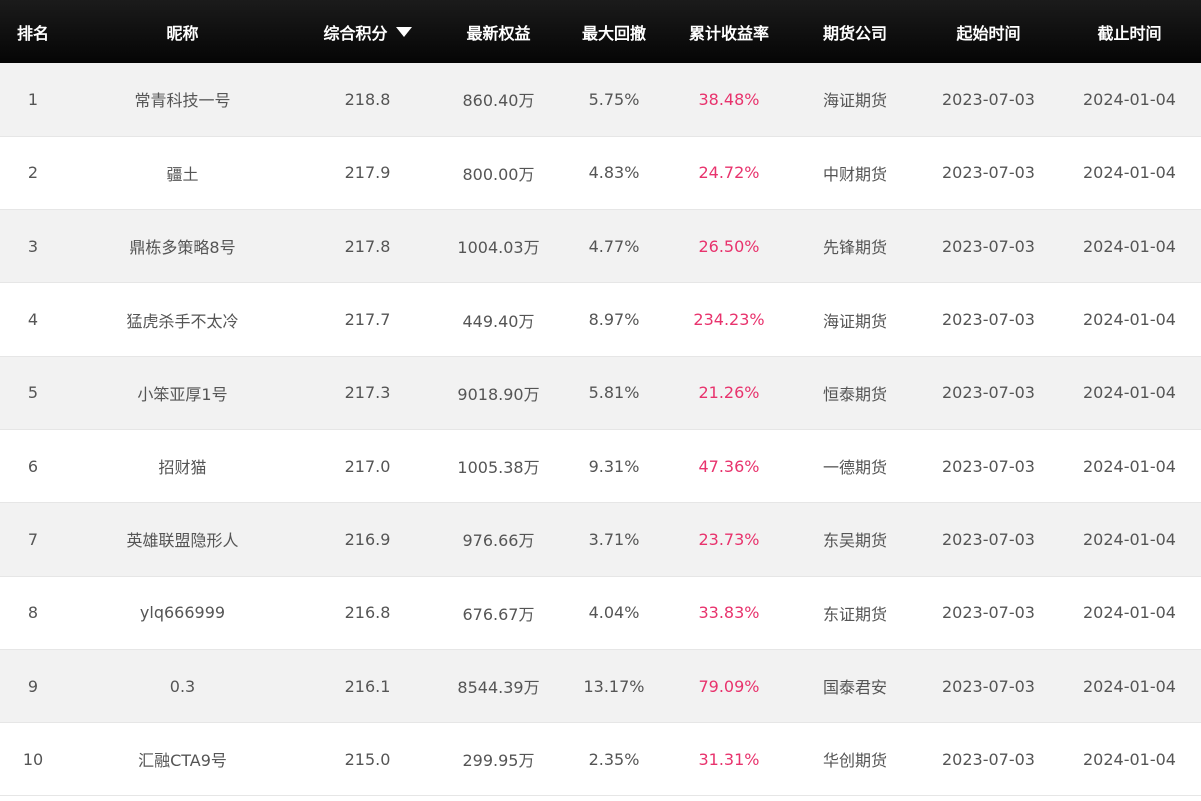 This screenshot has height=801, width=1201. What do you see at coordinates (614, 319) in the screenshot?
I see `cell-drawdown: 8.97%` at bounding box center [614, 319].